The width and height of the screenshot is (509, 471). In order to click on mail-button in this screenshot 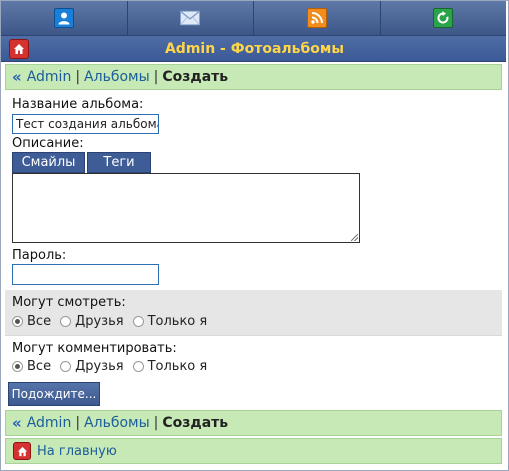, I will do `click(190, 18)`.